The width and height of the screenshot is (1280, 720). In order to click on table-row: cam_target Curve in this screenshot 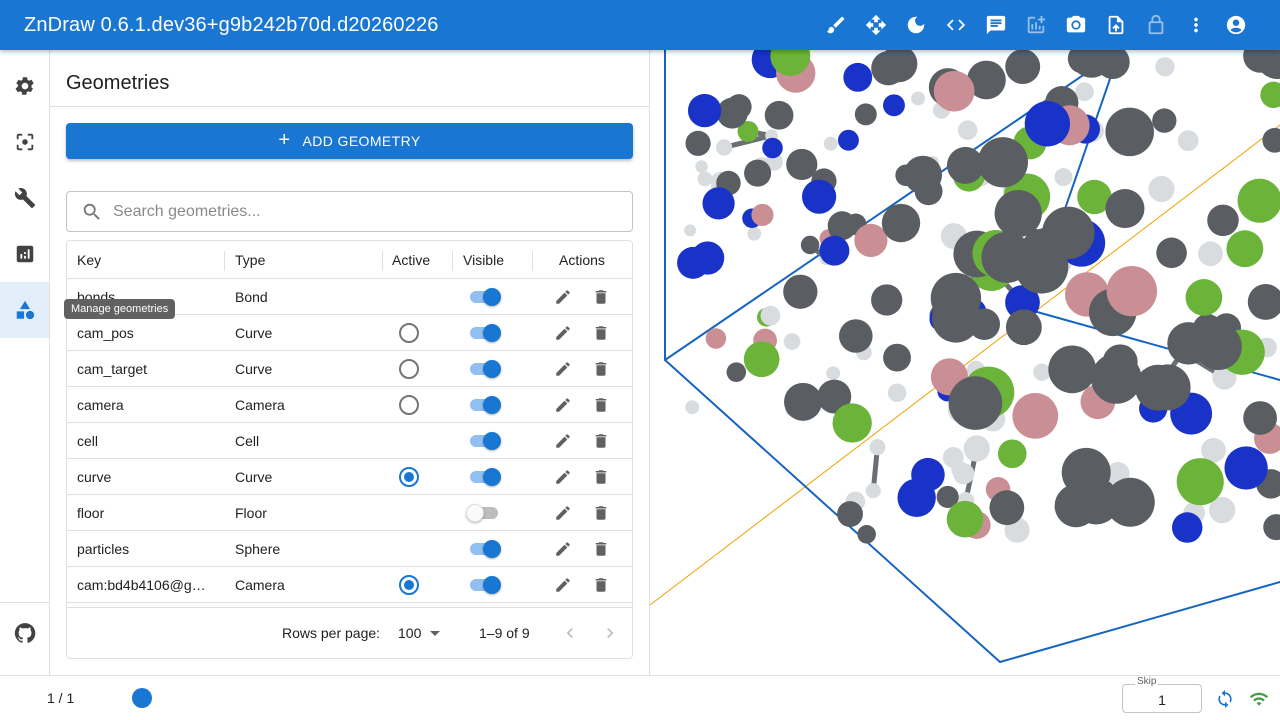, I will do `click(349, 369)`.